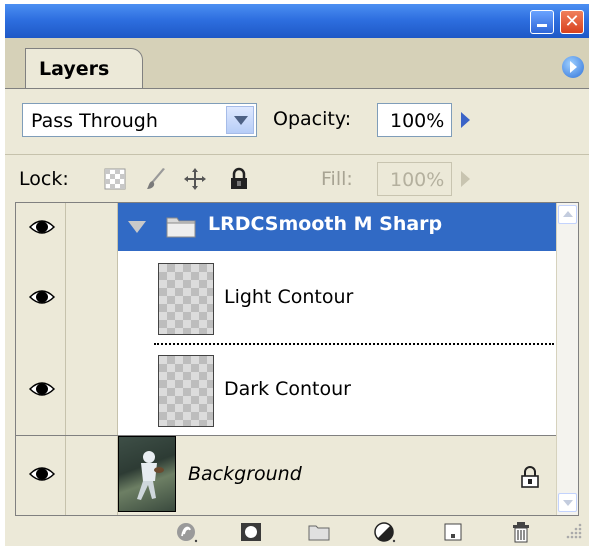 The height and width of the screenshot is (550, 593). What do you see at coordinates (150, 475) in the screenshot?
I see `football-player-image` at bounding box center [150, 475].